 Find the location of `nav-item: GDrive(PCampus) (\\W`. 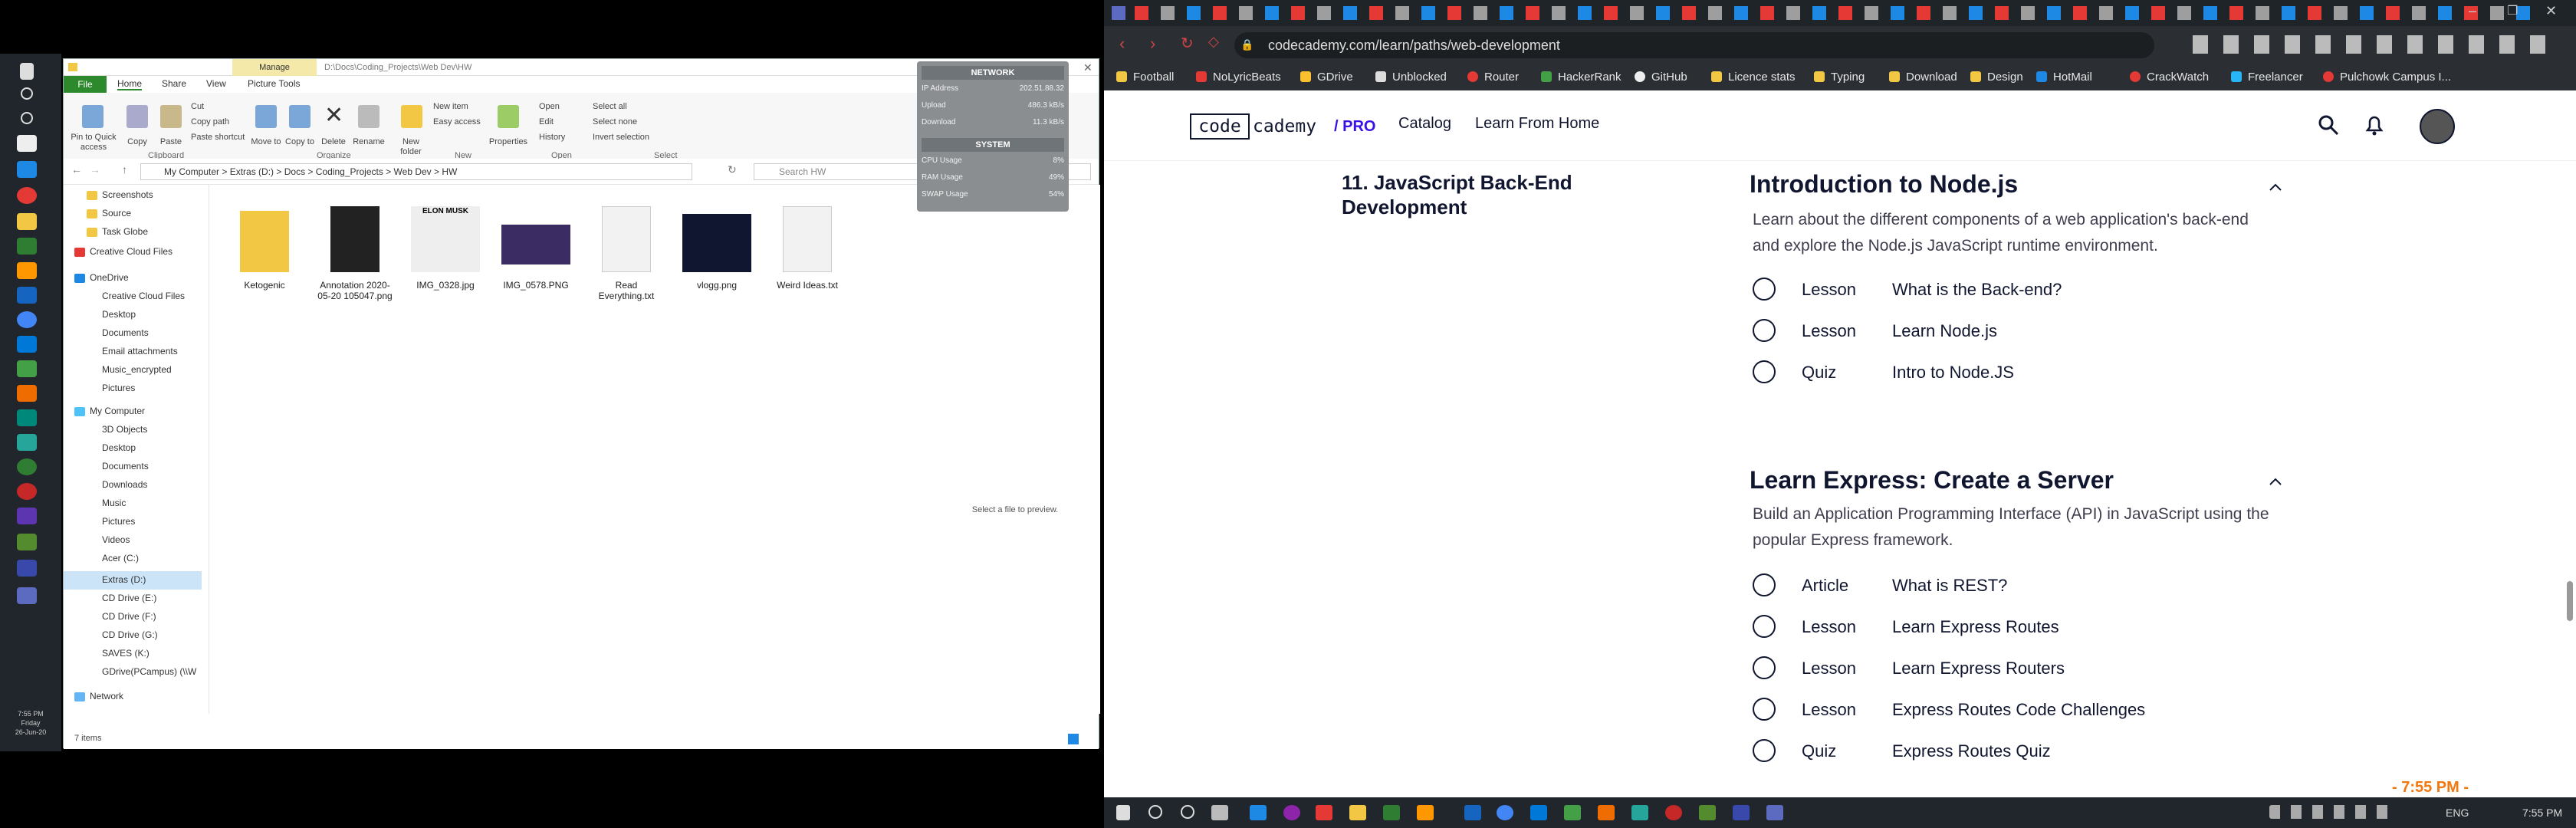

nav-item: GDrive(PCampus) (\\W is located at coordinates (149, 672).